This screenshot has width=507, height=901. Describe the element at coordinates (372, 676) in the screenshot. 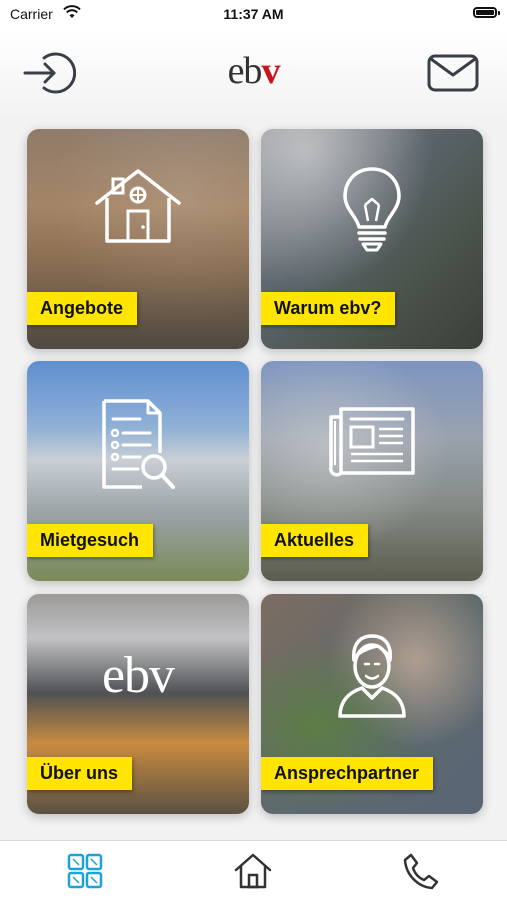

I see `person-icon` at that location.